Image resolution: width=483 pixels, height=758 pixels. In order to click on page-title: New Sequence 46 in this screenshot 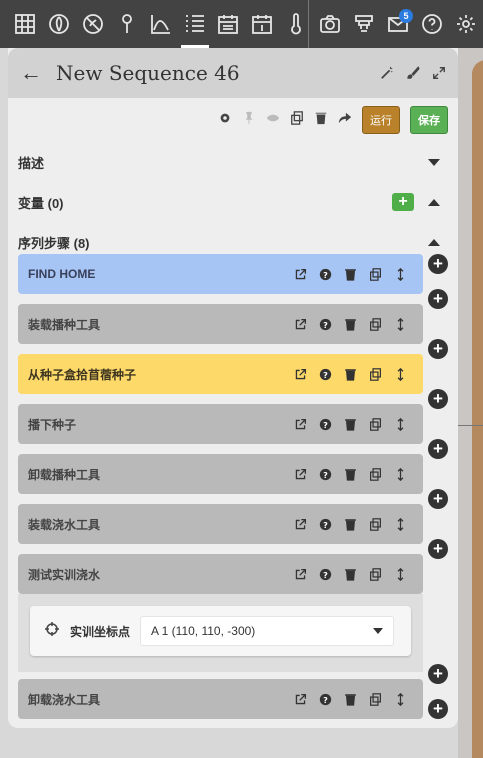, I will do `click(218, 73)`.